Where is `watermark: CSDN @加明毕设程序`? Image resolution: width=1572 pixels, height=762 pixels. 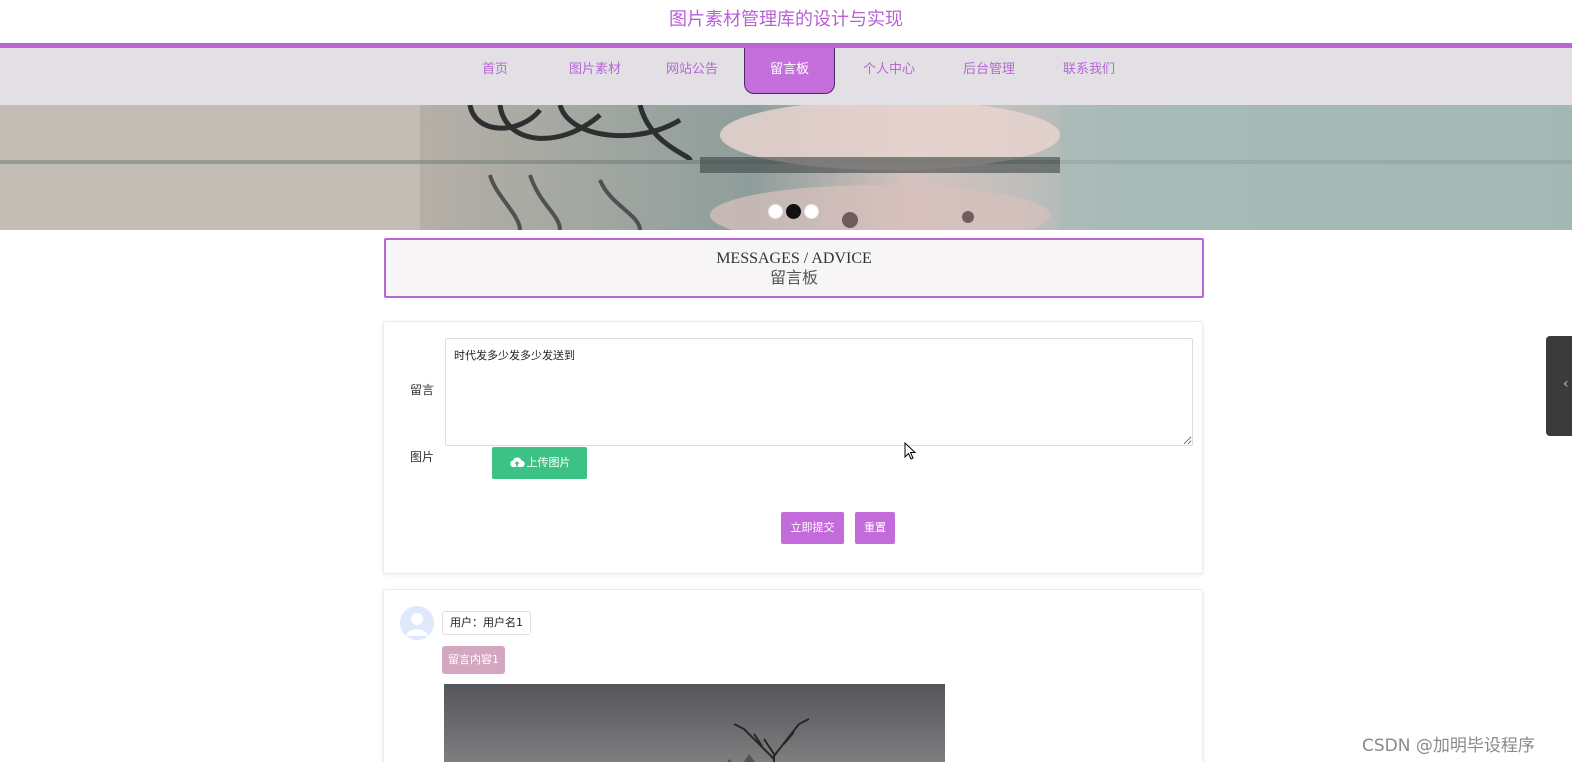 watermark: CSDN @加明毕设程序 is located at coordinates (1448, 746).